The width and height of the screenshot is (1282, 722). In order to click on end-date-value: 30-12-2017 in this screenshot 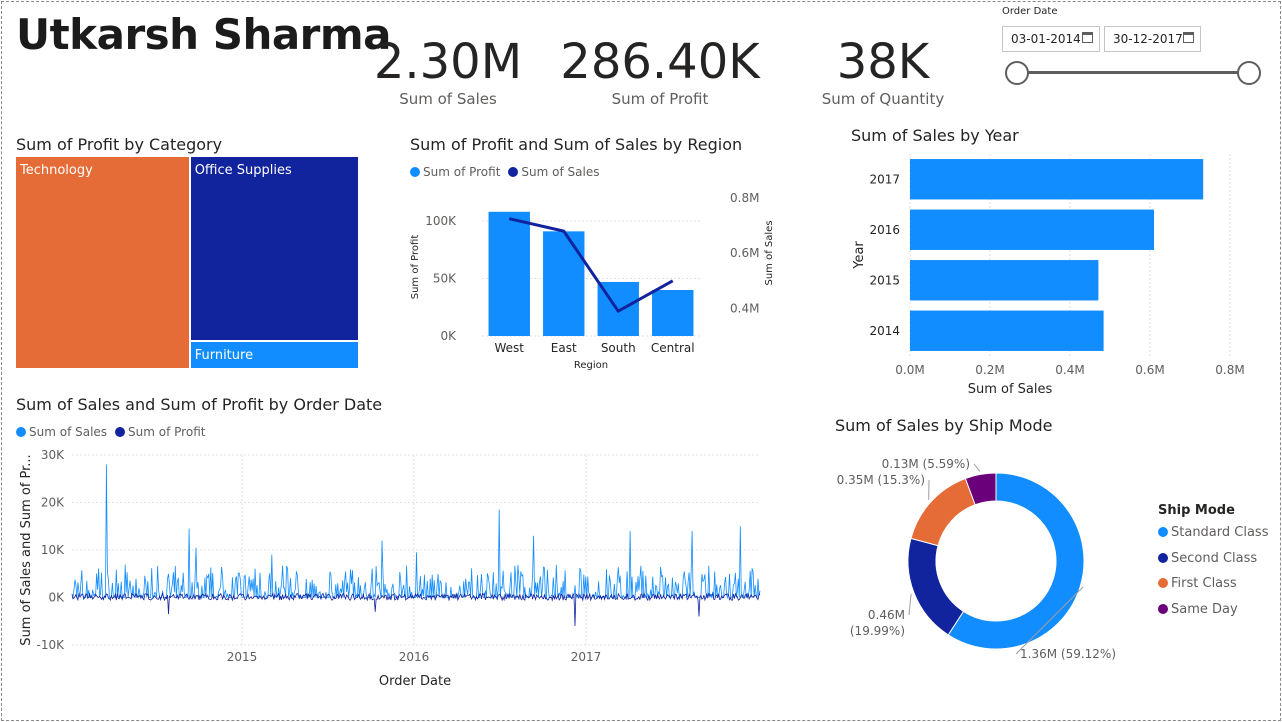, I will do `click(1148, 39)`.